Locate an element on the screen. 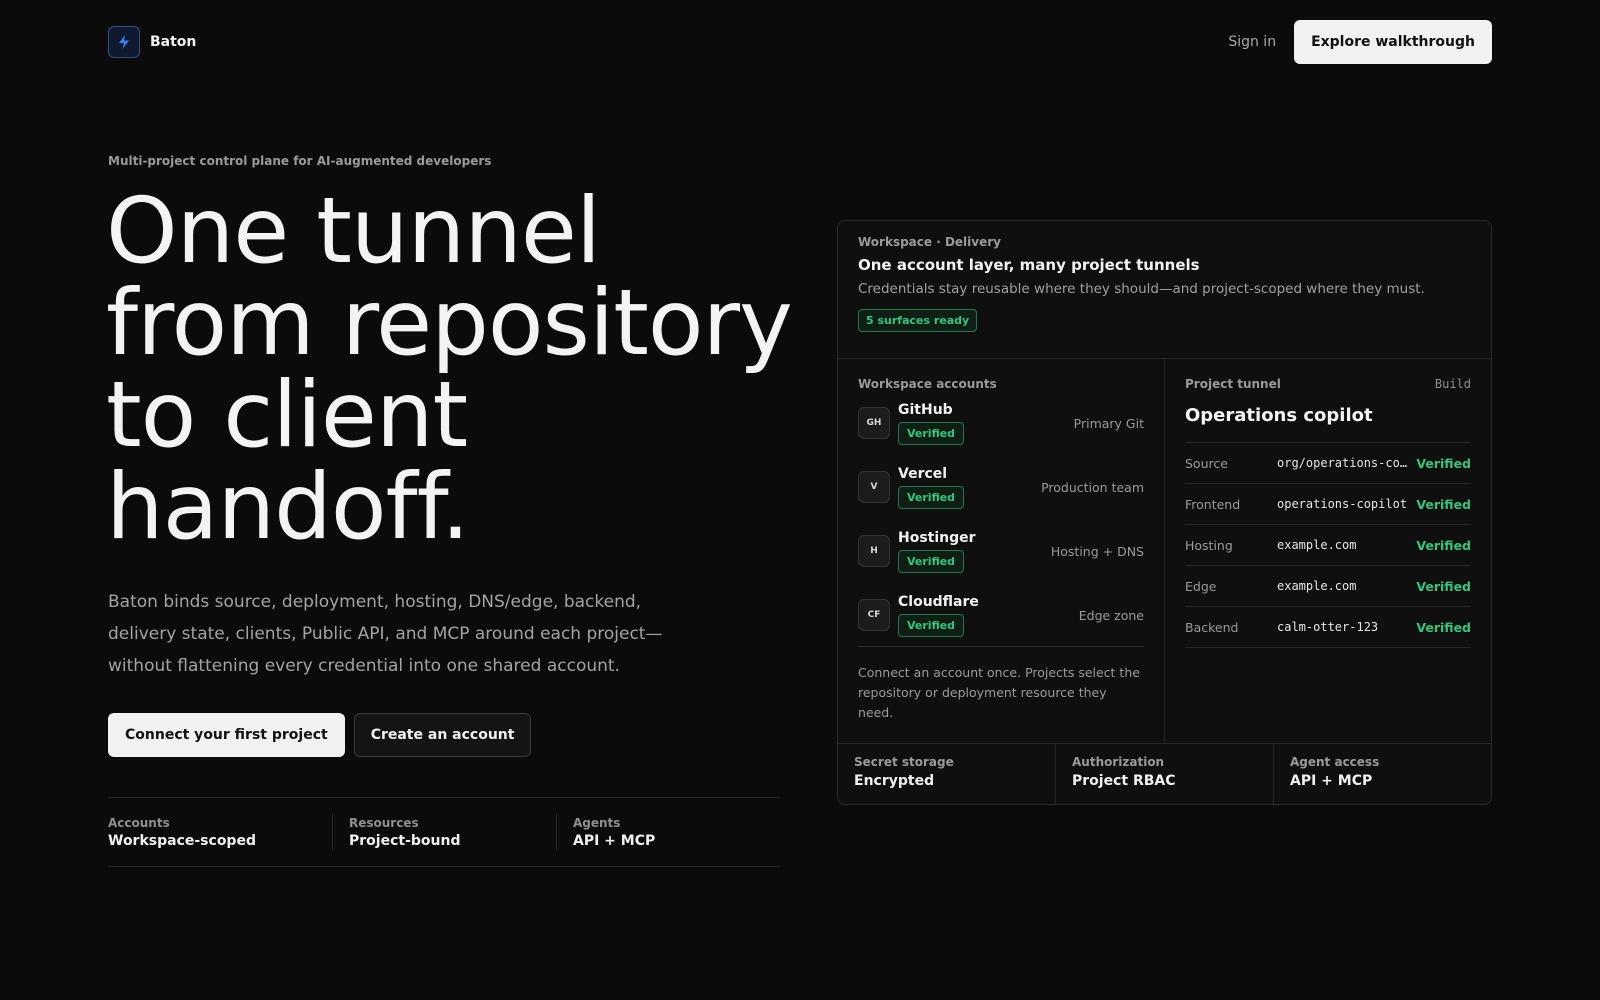 Image resolution: width=1600 pixels, height=1000 pixels. tunnel-row-key: Frontend is located at coordinates (1213, 504).